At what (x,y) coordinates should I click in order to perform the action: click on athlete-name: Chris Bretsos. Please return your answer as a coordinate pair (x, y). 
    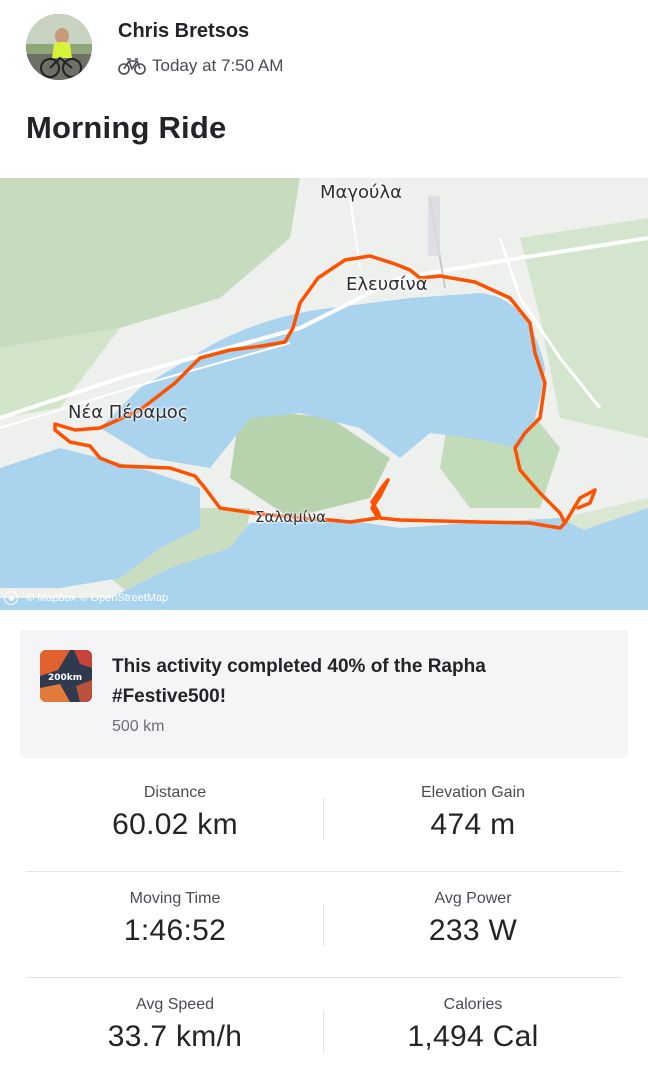
    Looking at the image, I should click on (183, 31).